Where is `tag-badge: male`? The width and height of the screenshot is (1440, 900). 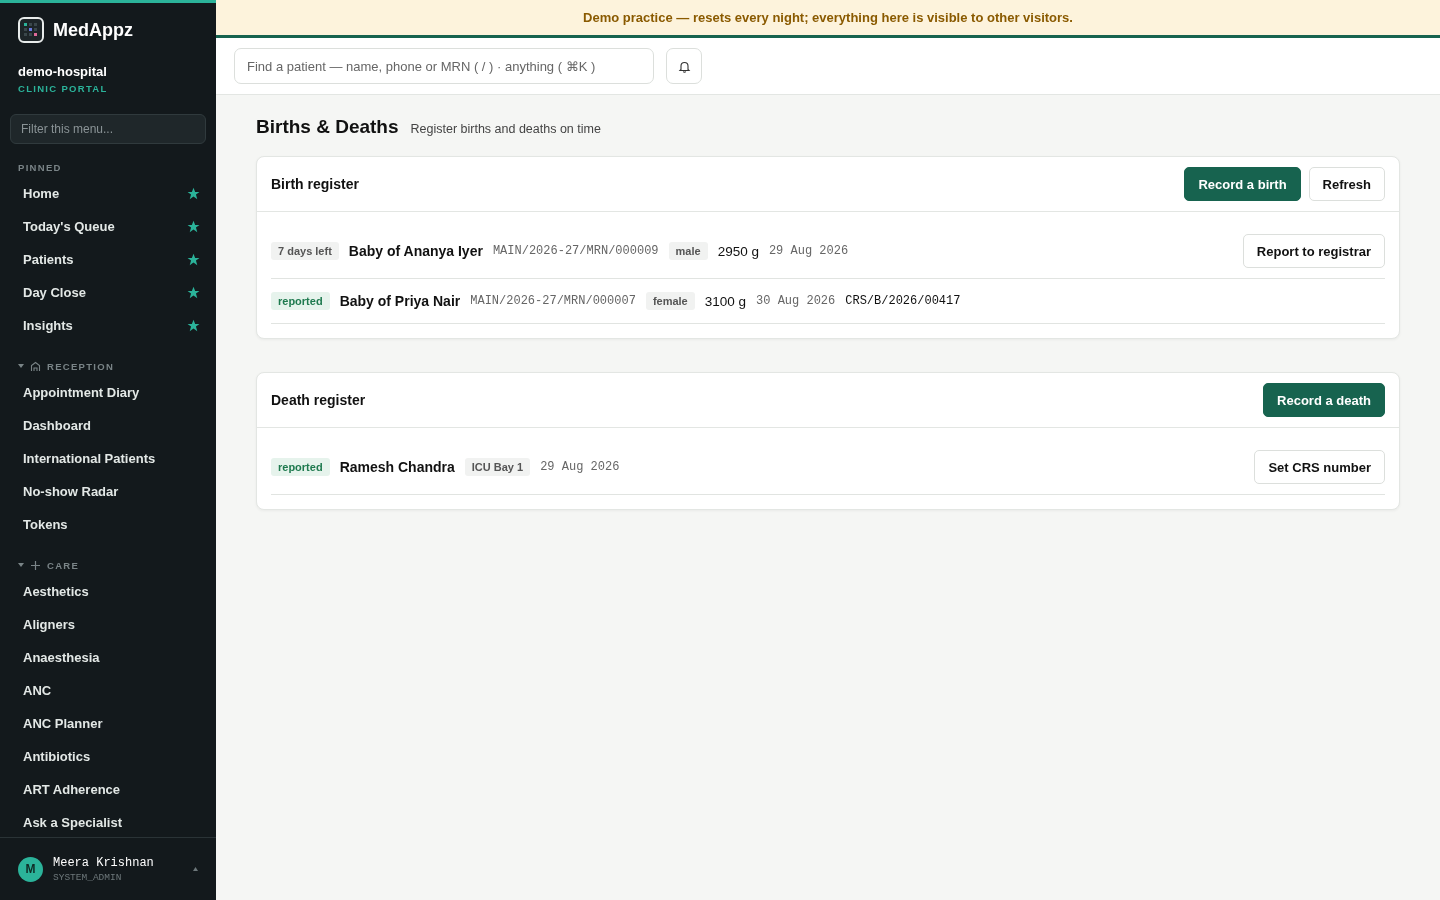
tag-badge: male is located at coordinates (688, 251).